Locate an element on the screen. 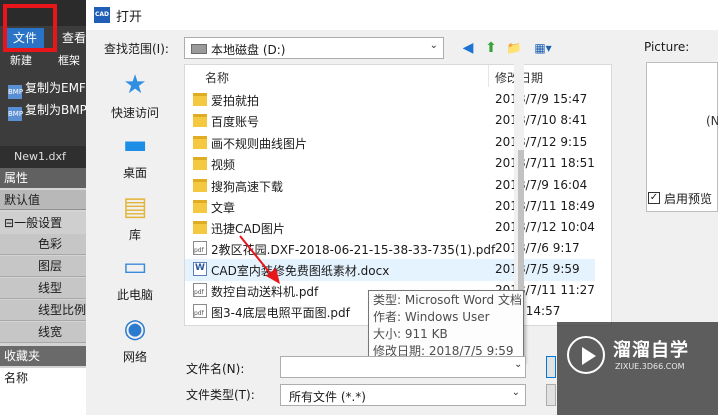  list-item: 爱拍就拍 2018/7/9 15:47 is located at coordinates (390, 100).